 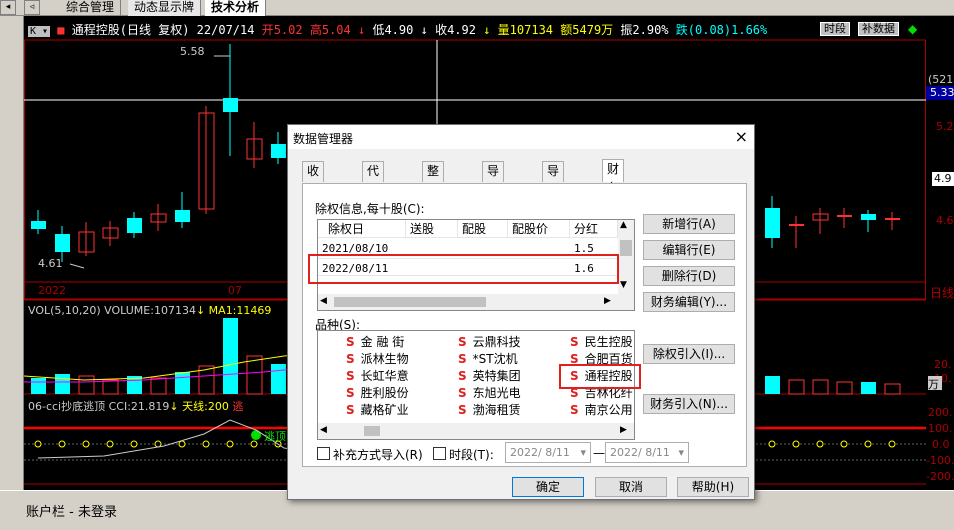 What do you see at coordinates (835, 29) in the screenshot?
I see `period-button: 时段` at bounding box center [835, 29].